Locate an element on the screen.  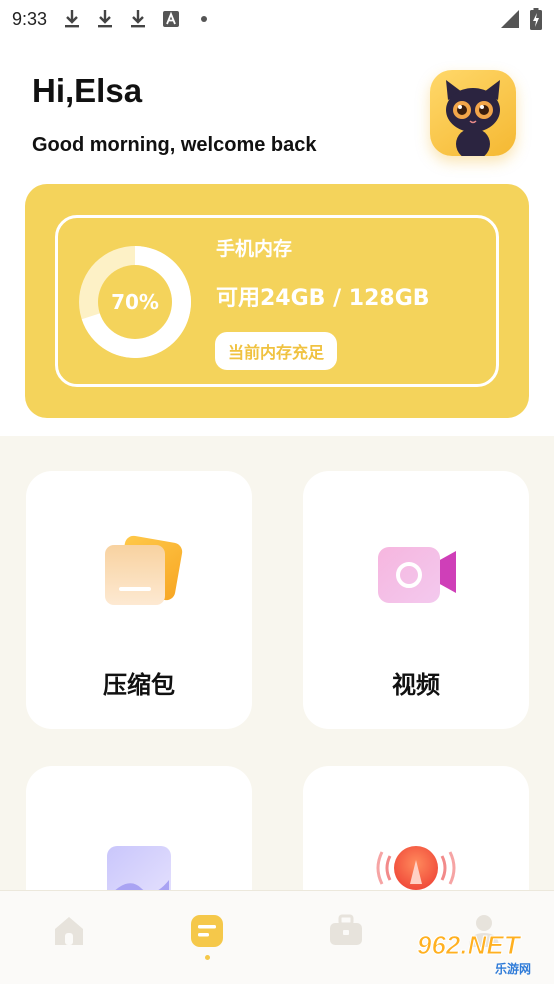
cell-signal-icon is located at coordinates (510, 21).